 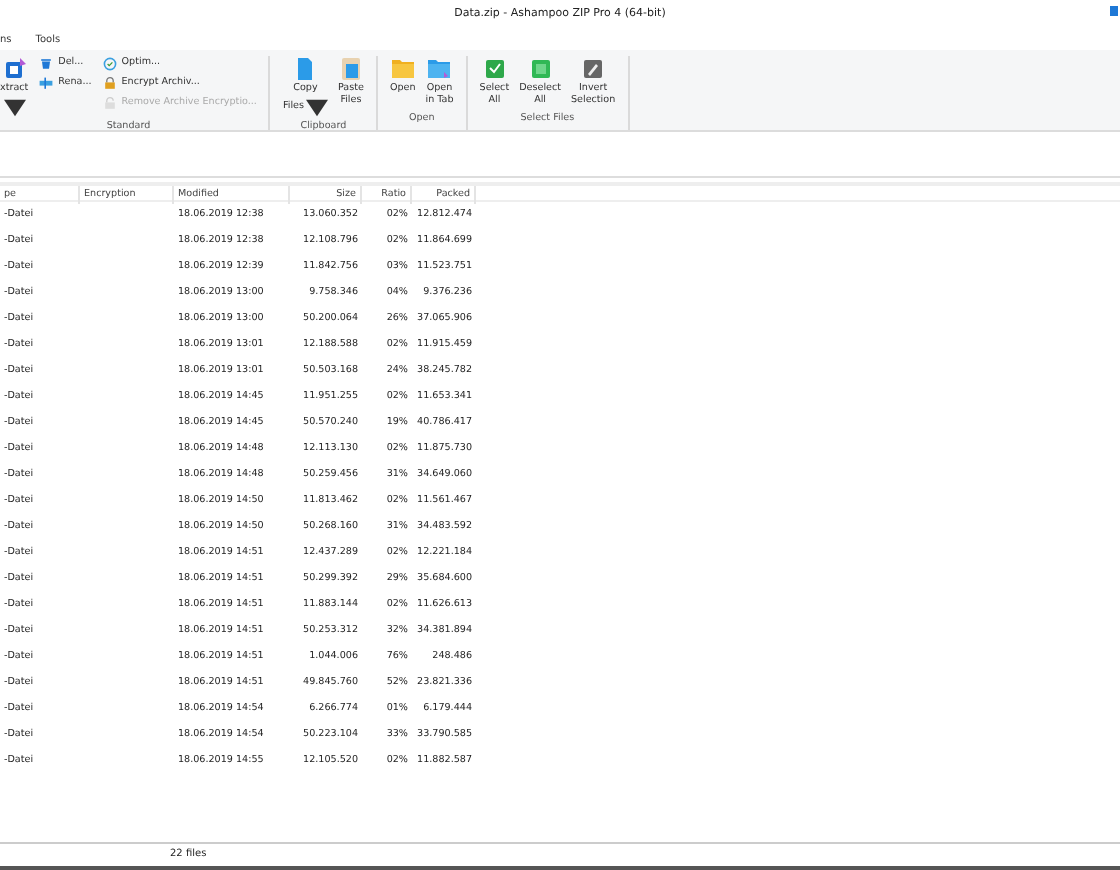 I want to click on brush-icon, so click(x=593, y=68).